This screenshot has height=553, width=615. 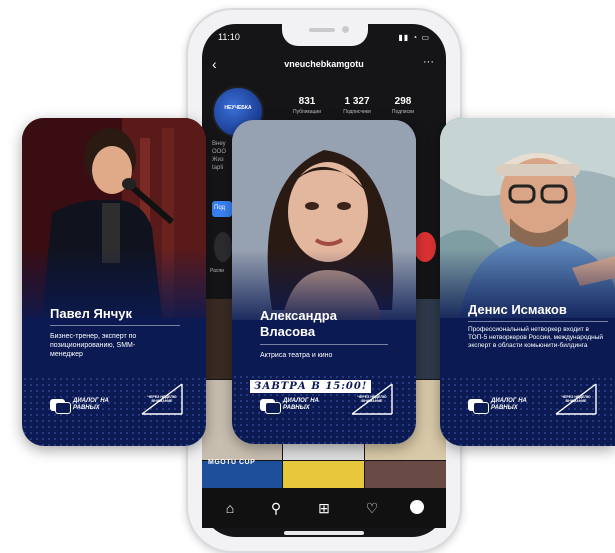 I want to click on profile-username: vneuchebkamgotu, so click(x=324, y=64).